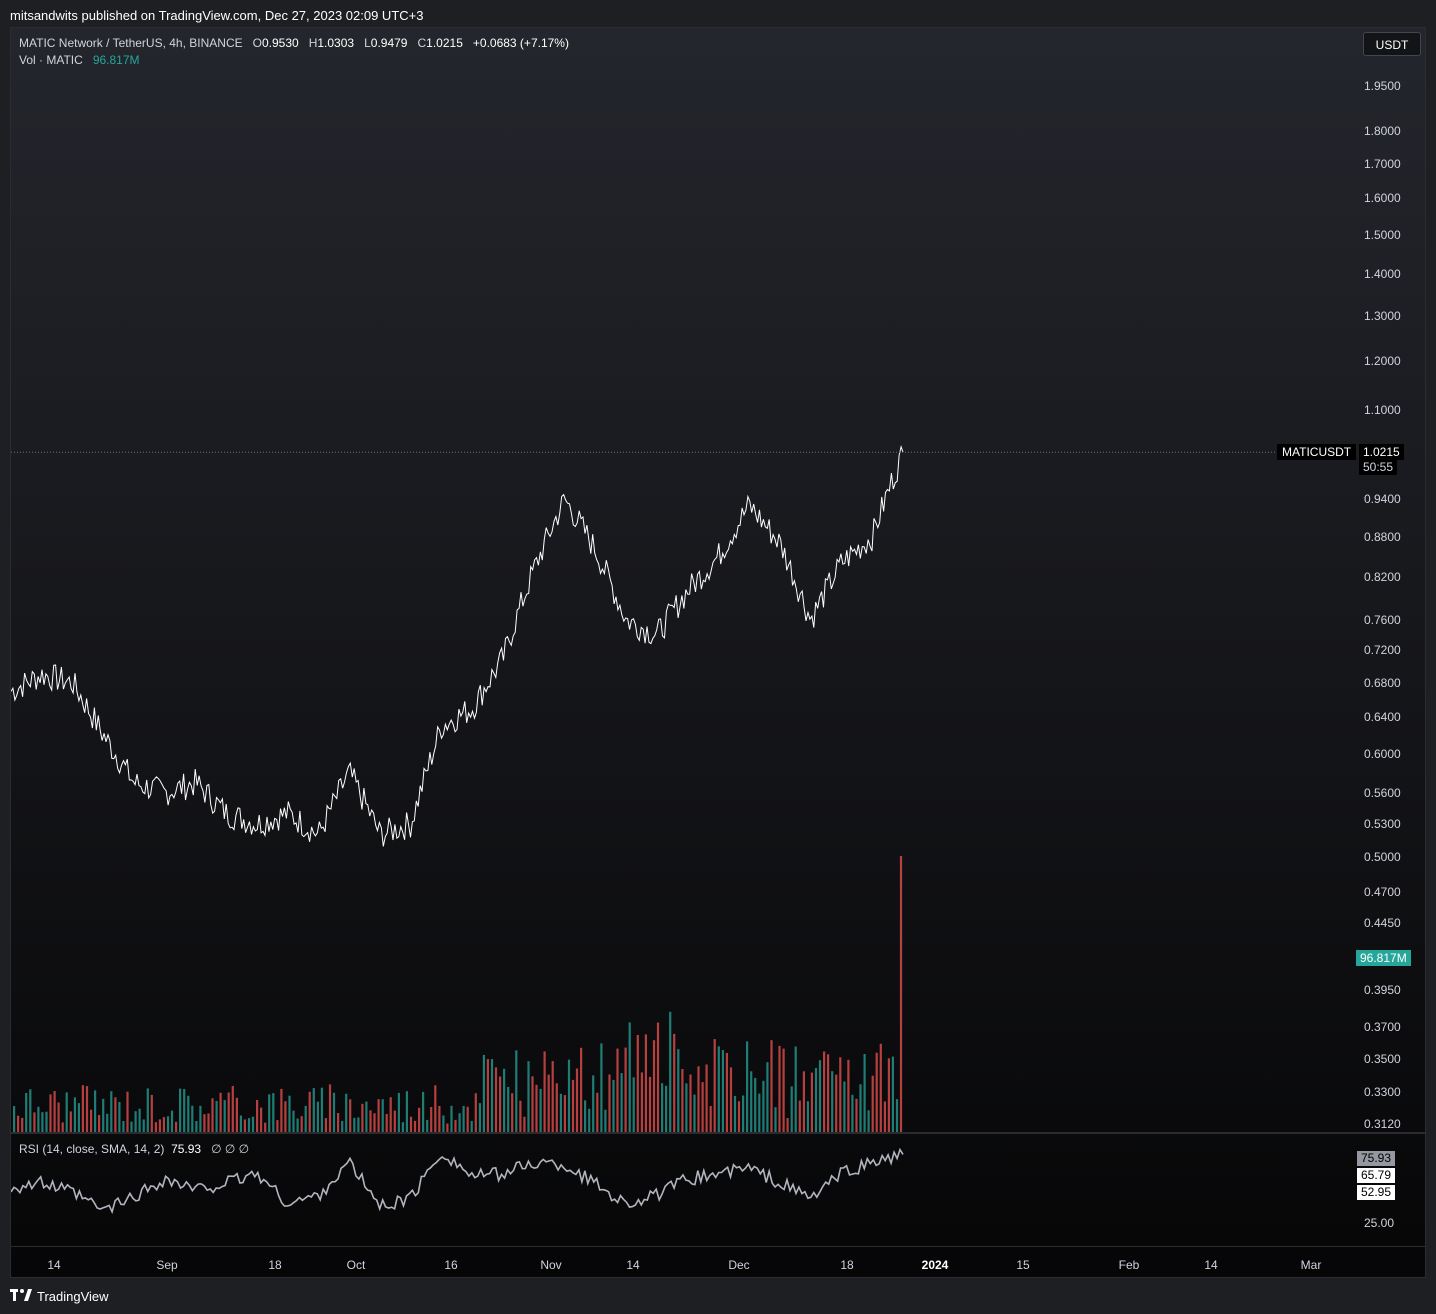 This screenshot has width=1436, height=1314. Describe the element at coordinates (1382, 619) in the screenshot. I see `price-axis-label: 0.7600` at that location.